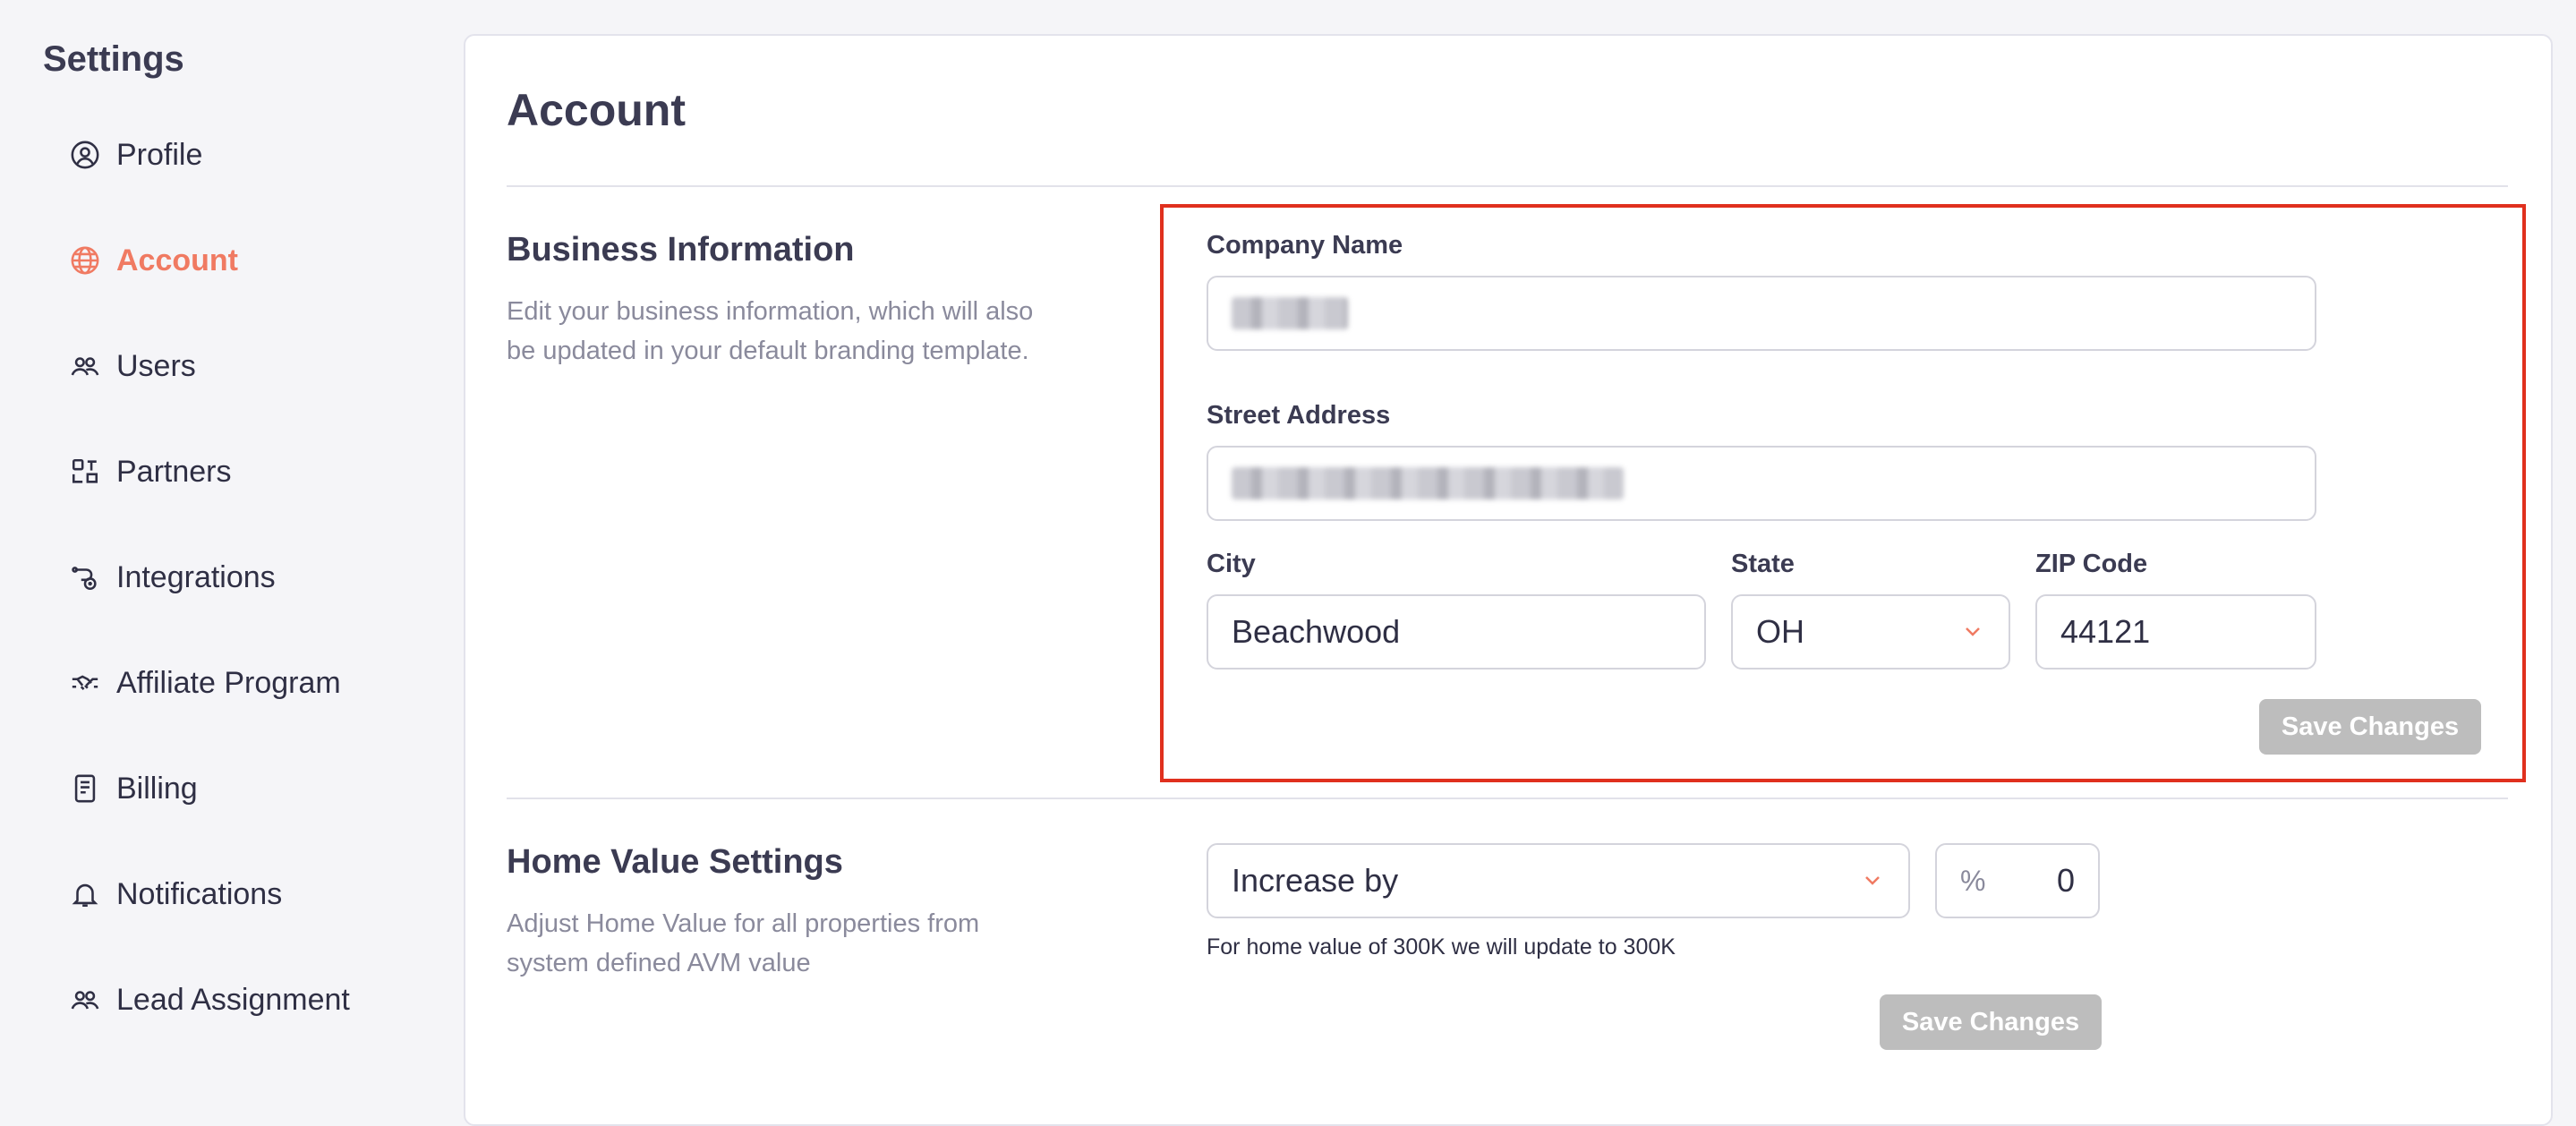 This screenshot has width=2576, height=1126. Describe the element at coordinates (2091, 564) in the screenshot. I see `zip-code-label: ZIP Code` at that location.